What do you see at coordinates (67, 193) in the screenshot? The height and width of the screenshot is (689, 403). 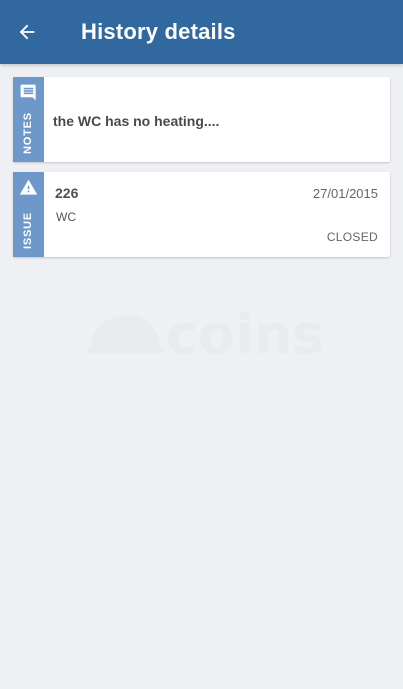 I see `issue-number: 226` at bounding box center [67, 193].